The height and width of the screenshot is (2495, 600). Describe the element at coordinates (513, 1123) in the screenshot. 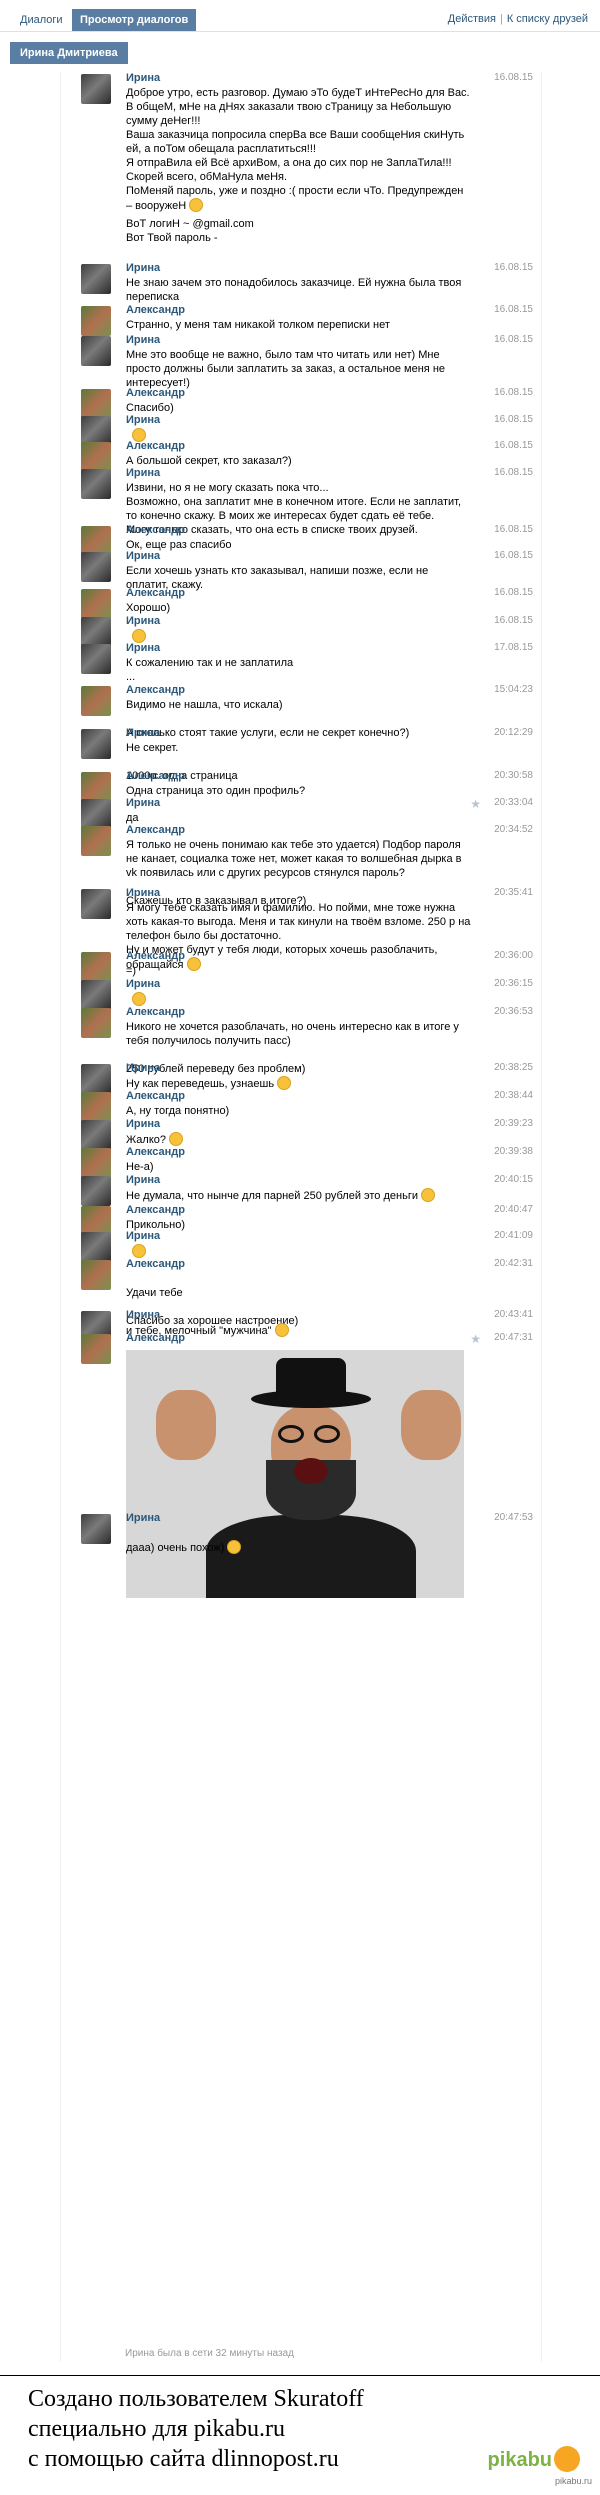

I see `message-time: 20:39:23` at that location.